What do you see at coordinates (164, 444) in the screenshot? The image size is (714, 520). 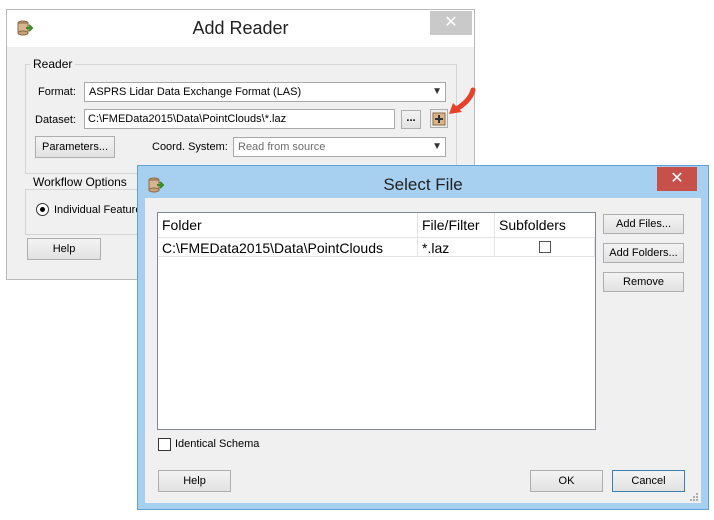 I see `identical-schema-checkbox` at bounding box center [164, 444].